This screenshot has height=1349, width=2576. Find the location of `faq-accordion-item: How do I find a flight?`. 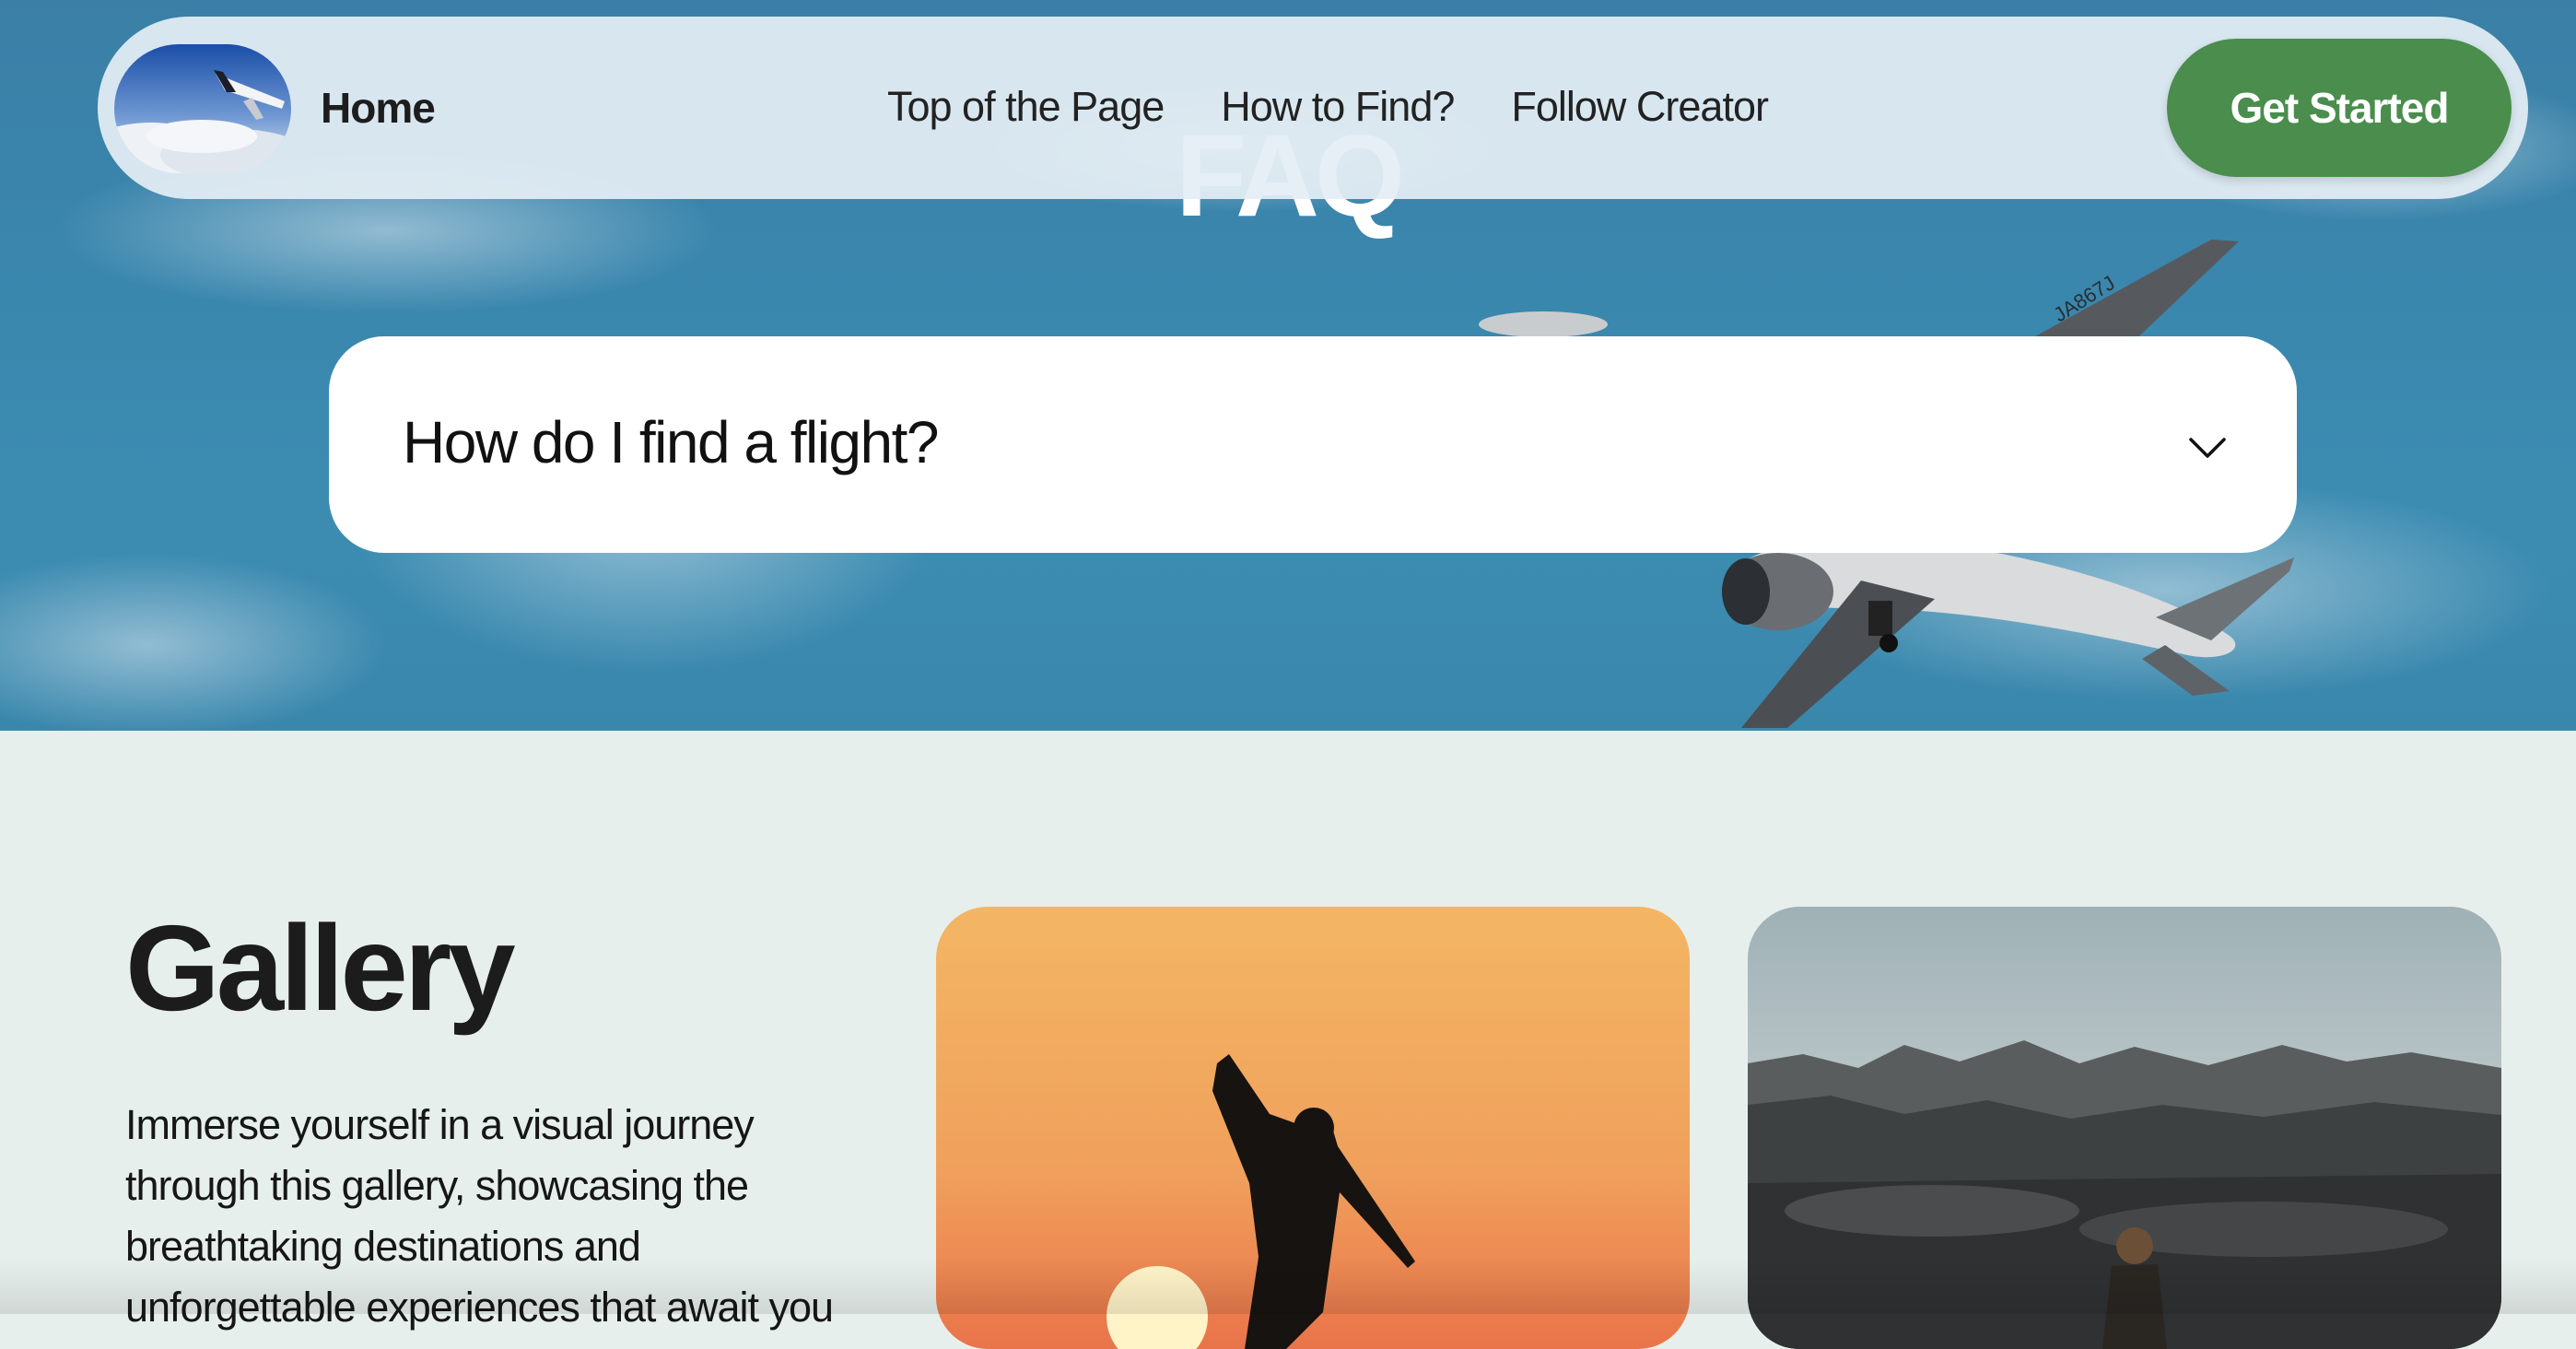

faq-accordion-item: How do I find a flight? is located at coordinates (1313, 445).